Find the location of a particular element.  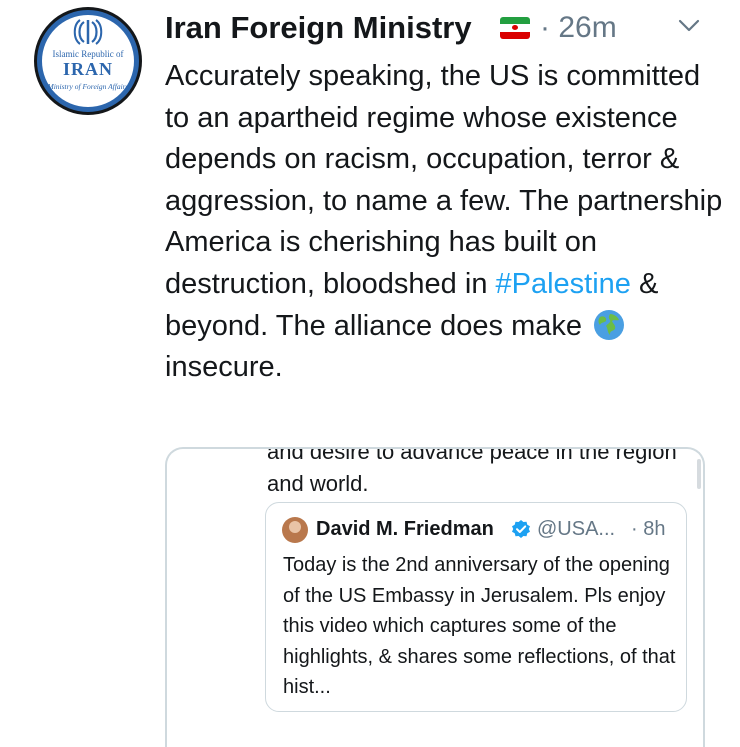

tweet-timestamp: · 26m is located at coordinates (578, 28).